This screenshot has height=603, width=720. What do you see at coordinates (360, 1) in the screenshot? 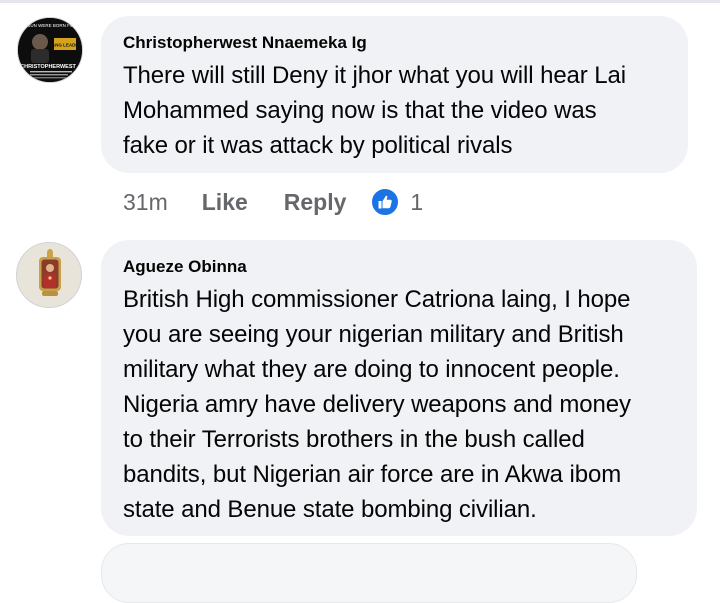
I see `top-divider` at bounding box center [360, 1].